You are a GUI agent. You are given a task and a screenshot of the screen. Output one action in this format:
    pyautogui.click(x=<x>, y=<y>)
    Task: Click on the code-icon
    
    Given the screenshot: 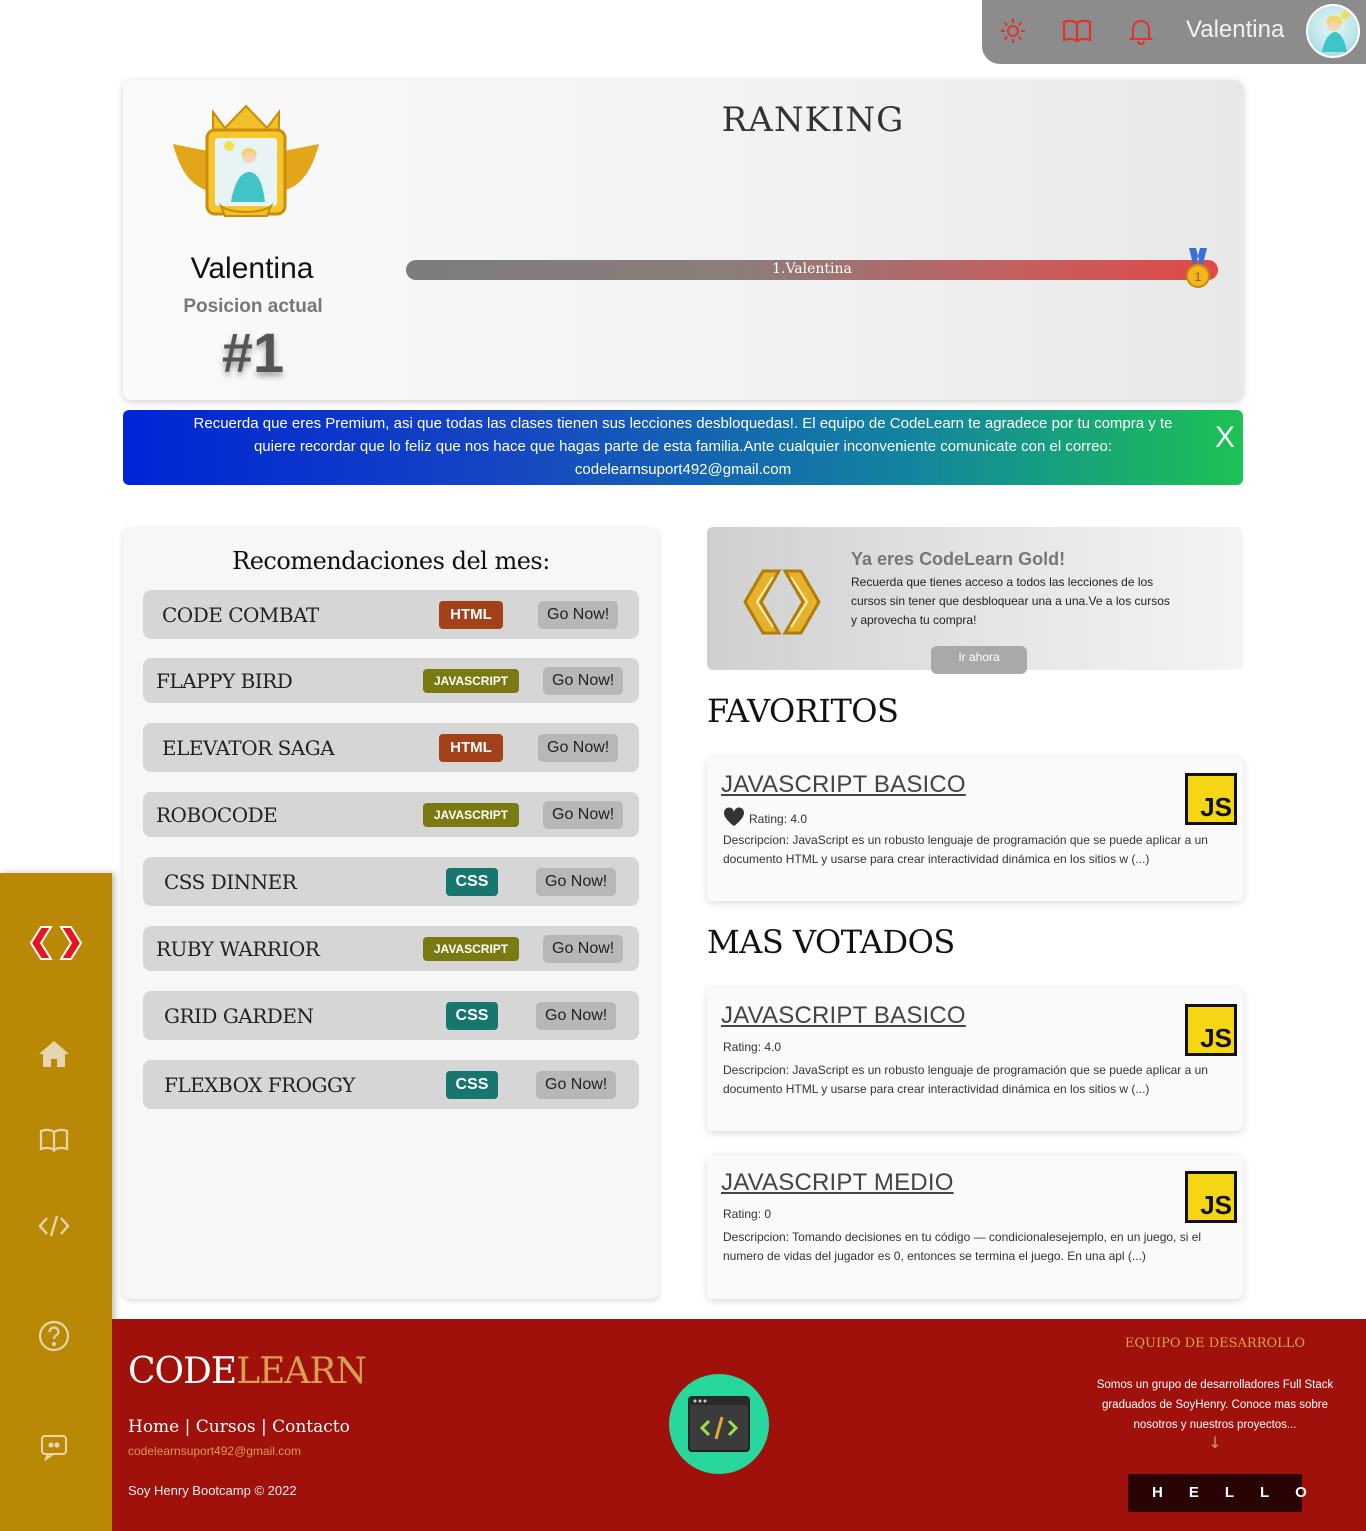 What is the action you would take?
    pyautogui.click(x=54, y=1226)
    